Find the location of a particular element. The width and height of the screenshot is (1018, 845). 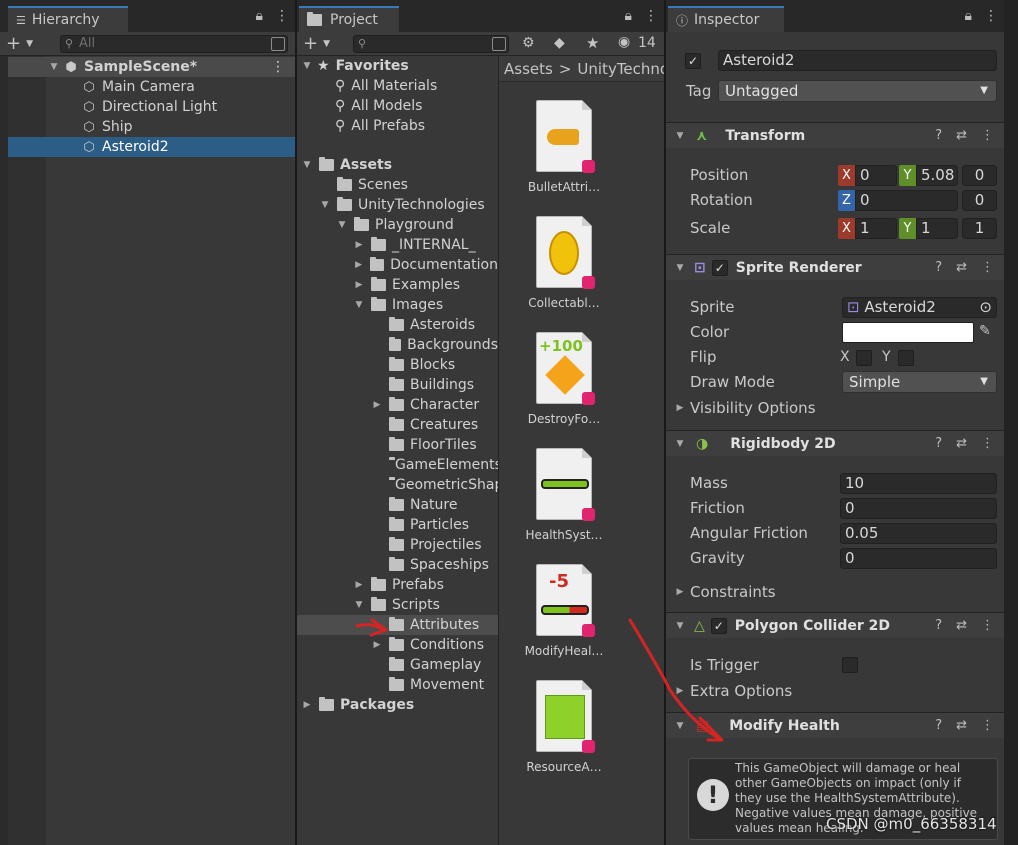

folder-script-sub: Gameplay is located at coordinates (397, 665).